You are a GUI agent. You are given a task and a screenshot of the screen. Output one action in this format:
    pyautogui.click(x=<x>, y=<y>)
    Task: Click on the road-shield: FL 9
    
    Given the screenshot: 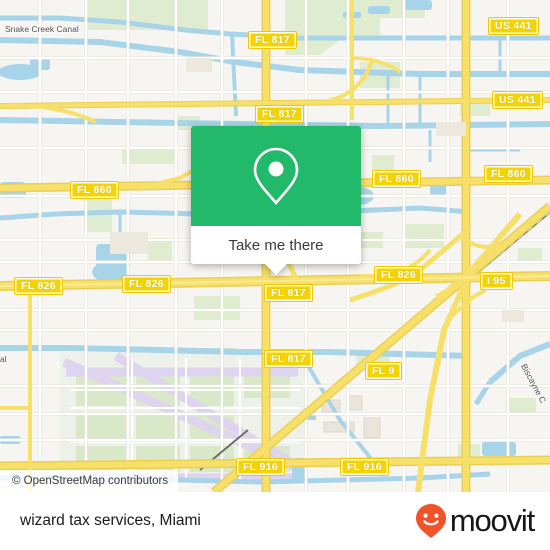 What is the action you would take?
    pyautogui.click(x=383, y=371)
    